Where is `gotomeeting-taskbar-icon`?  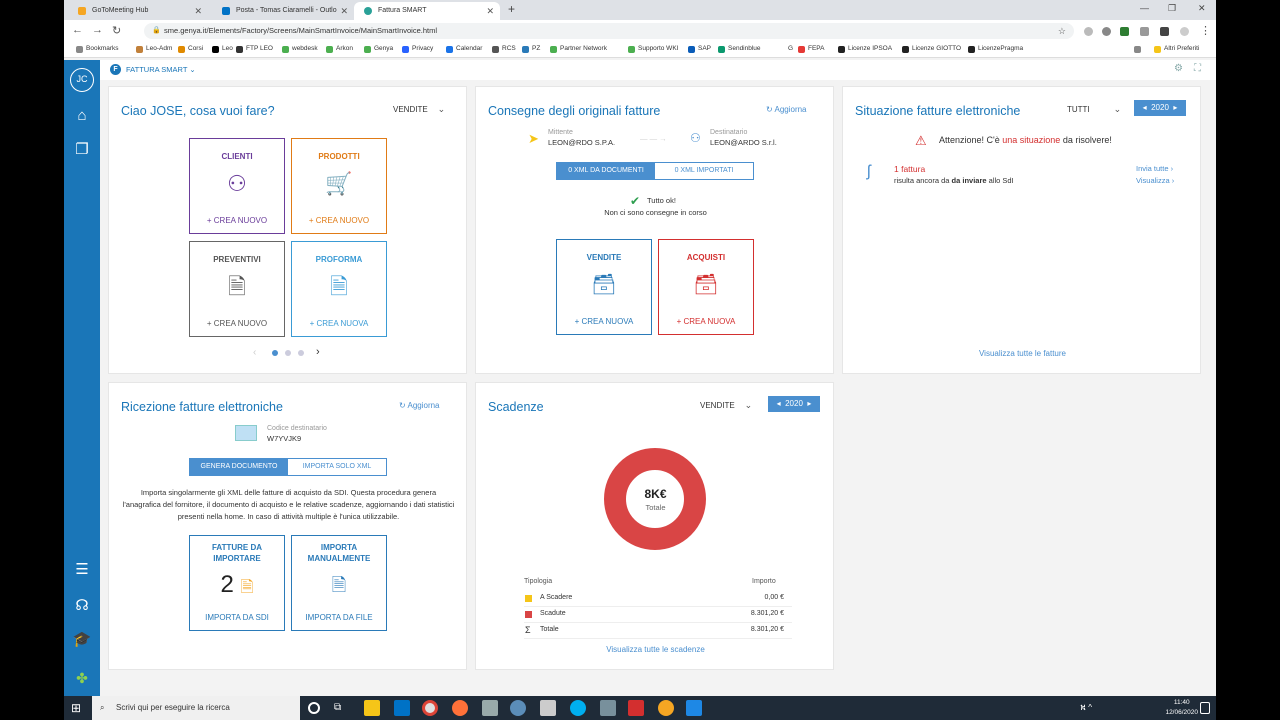
gotomeeting-taskbar-icon is located at coordinates (666, 708).